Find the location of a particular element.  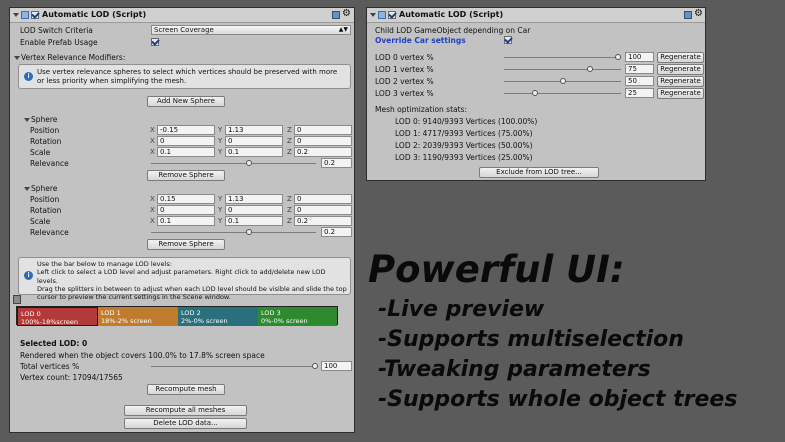

stats-line: LOD 1: 4717/9393 Vertices (75.00%) is located at coordinates (464, 133).